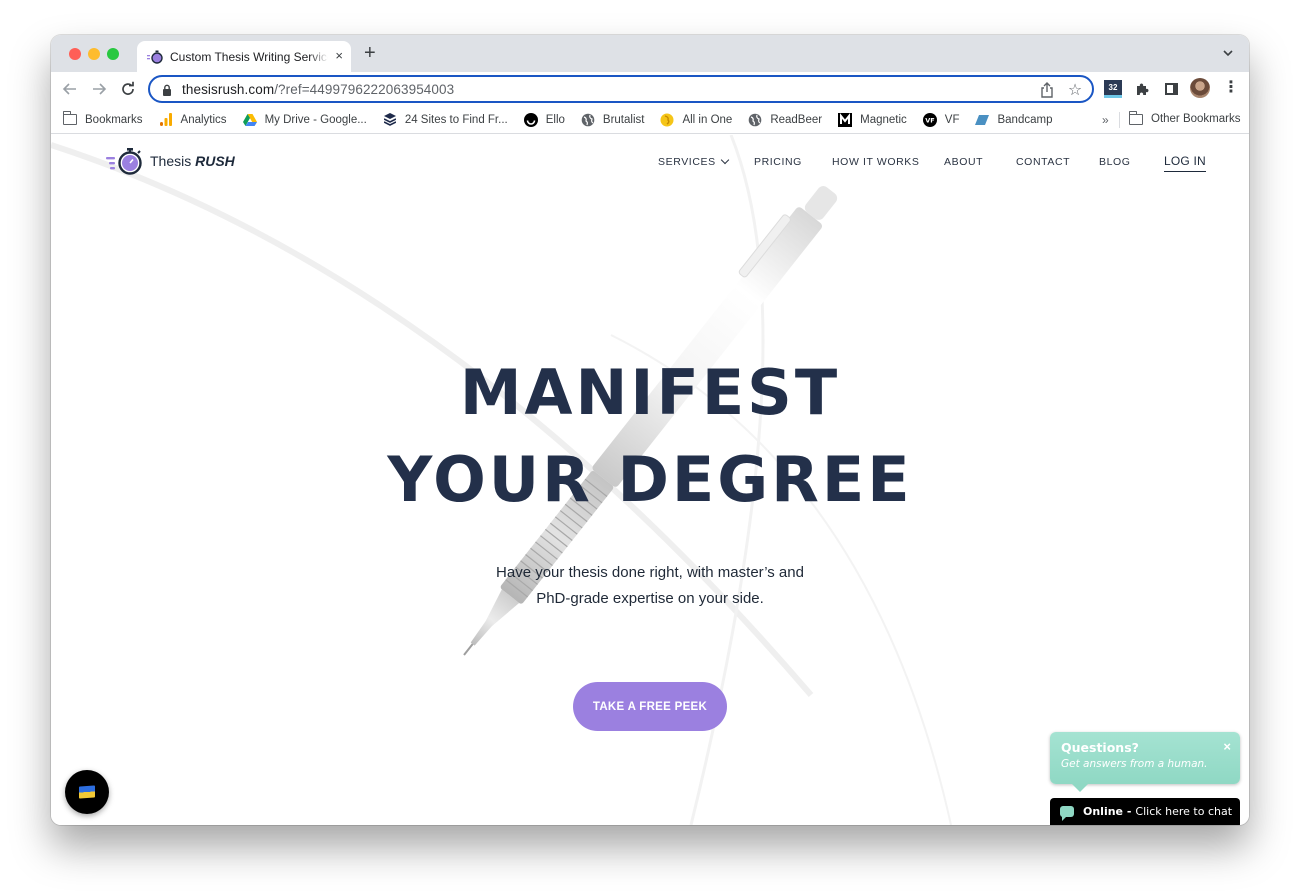 This screenshot has width=1300, height=892. Describe the element at coordinates (167, 89) in the screenshot. I see `lock-icon` at that location.